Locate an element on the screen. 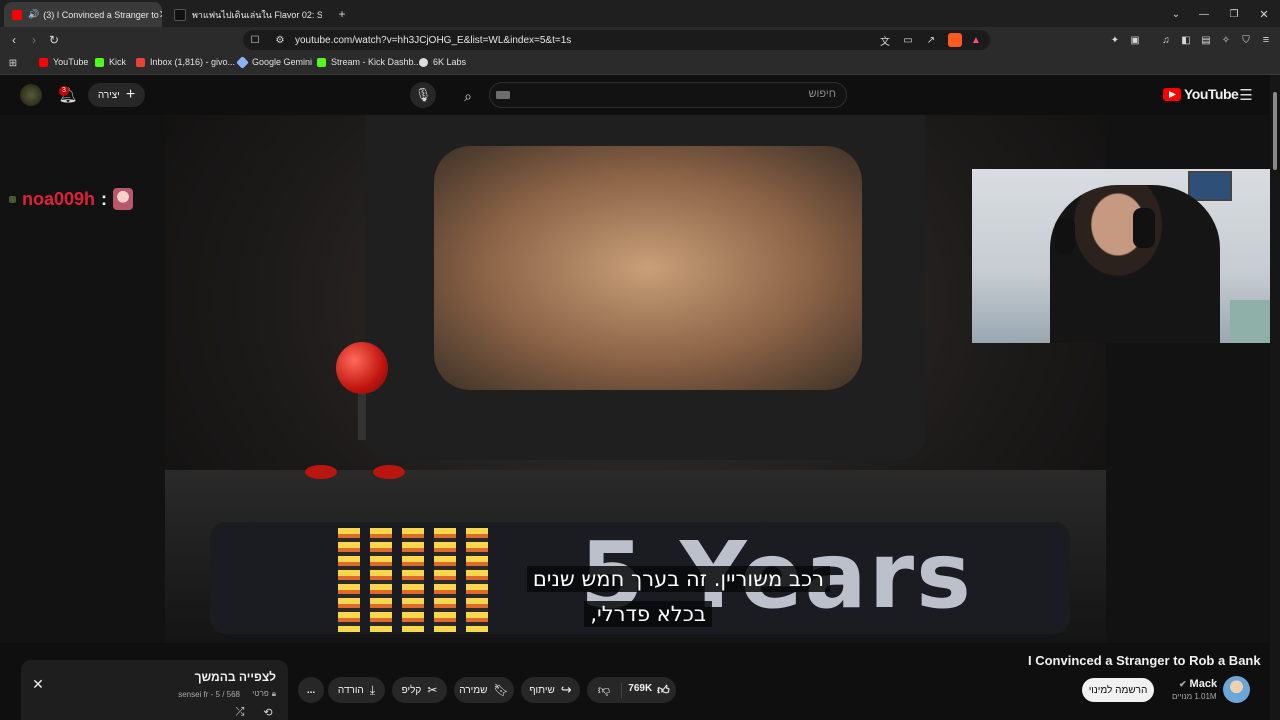 This screenshot has width=1280, height=720. download-button: הורדה ⤓ is located at coordinates (356, 690).